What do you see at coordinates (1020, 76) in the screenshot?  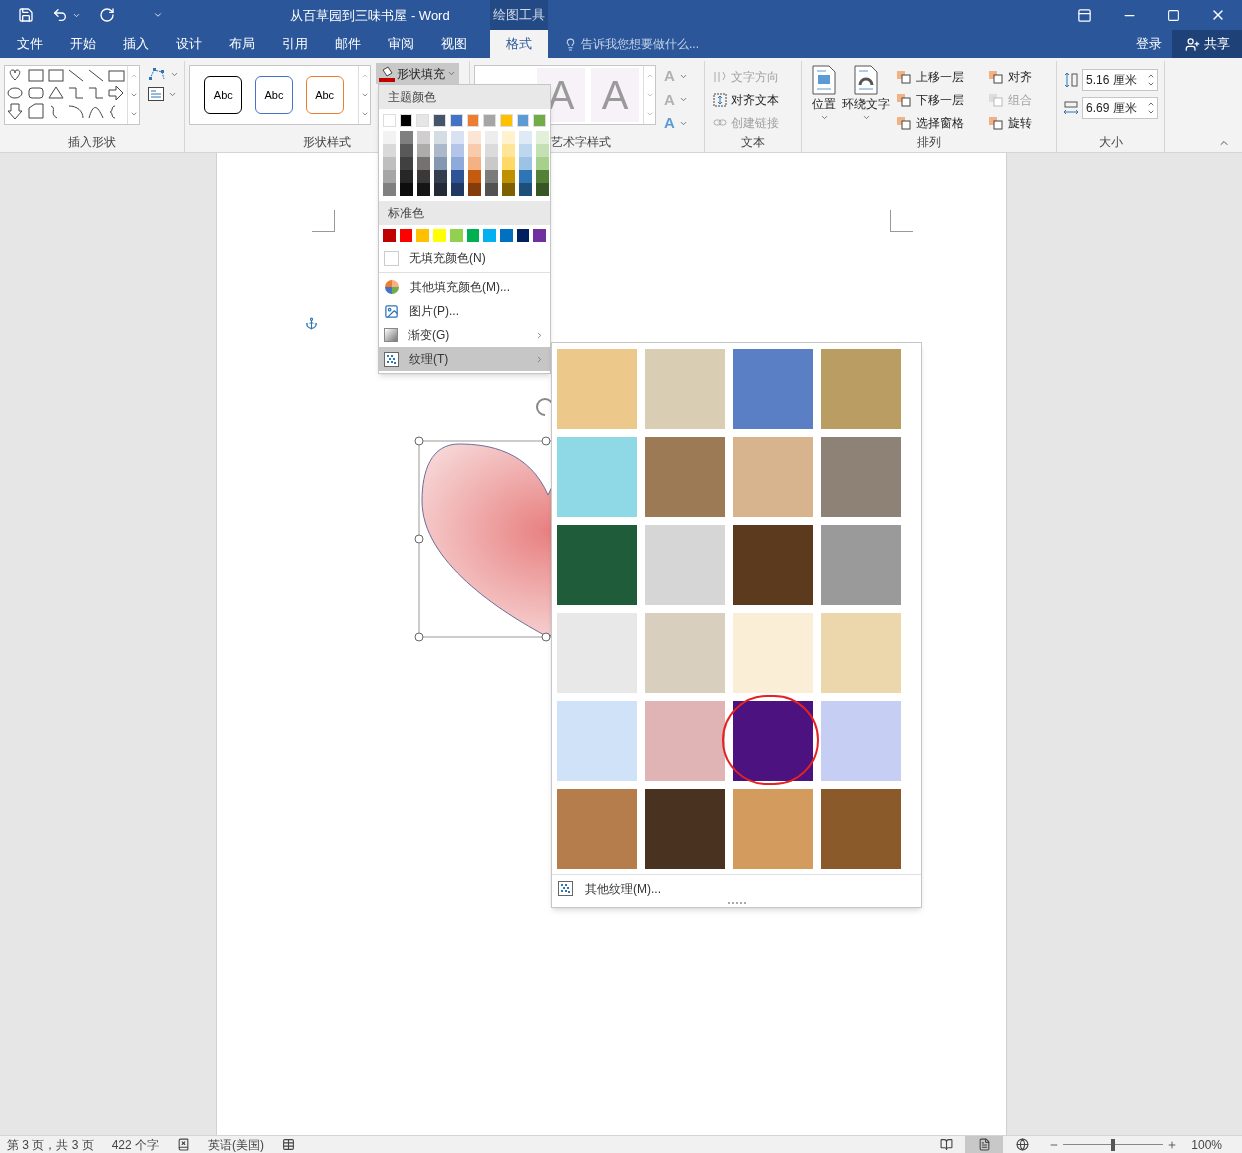 I see `ribbon-command: 对齐` at bounding box center [1020, 76].